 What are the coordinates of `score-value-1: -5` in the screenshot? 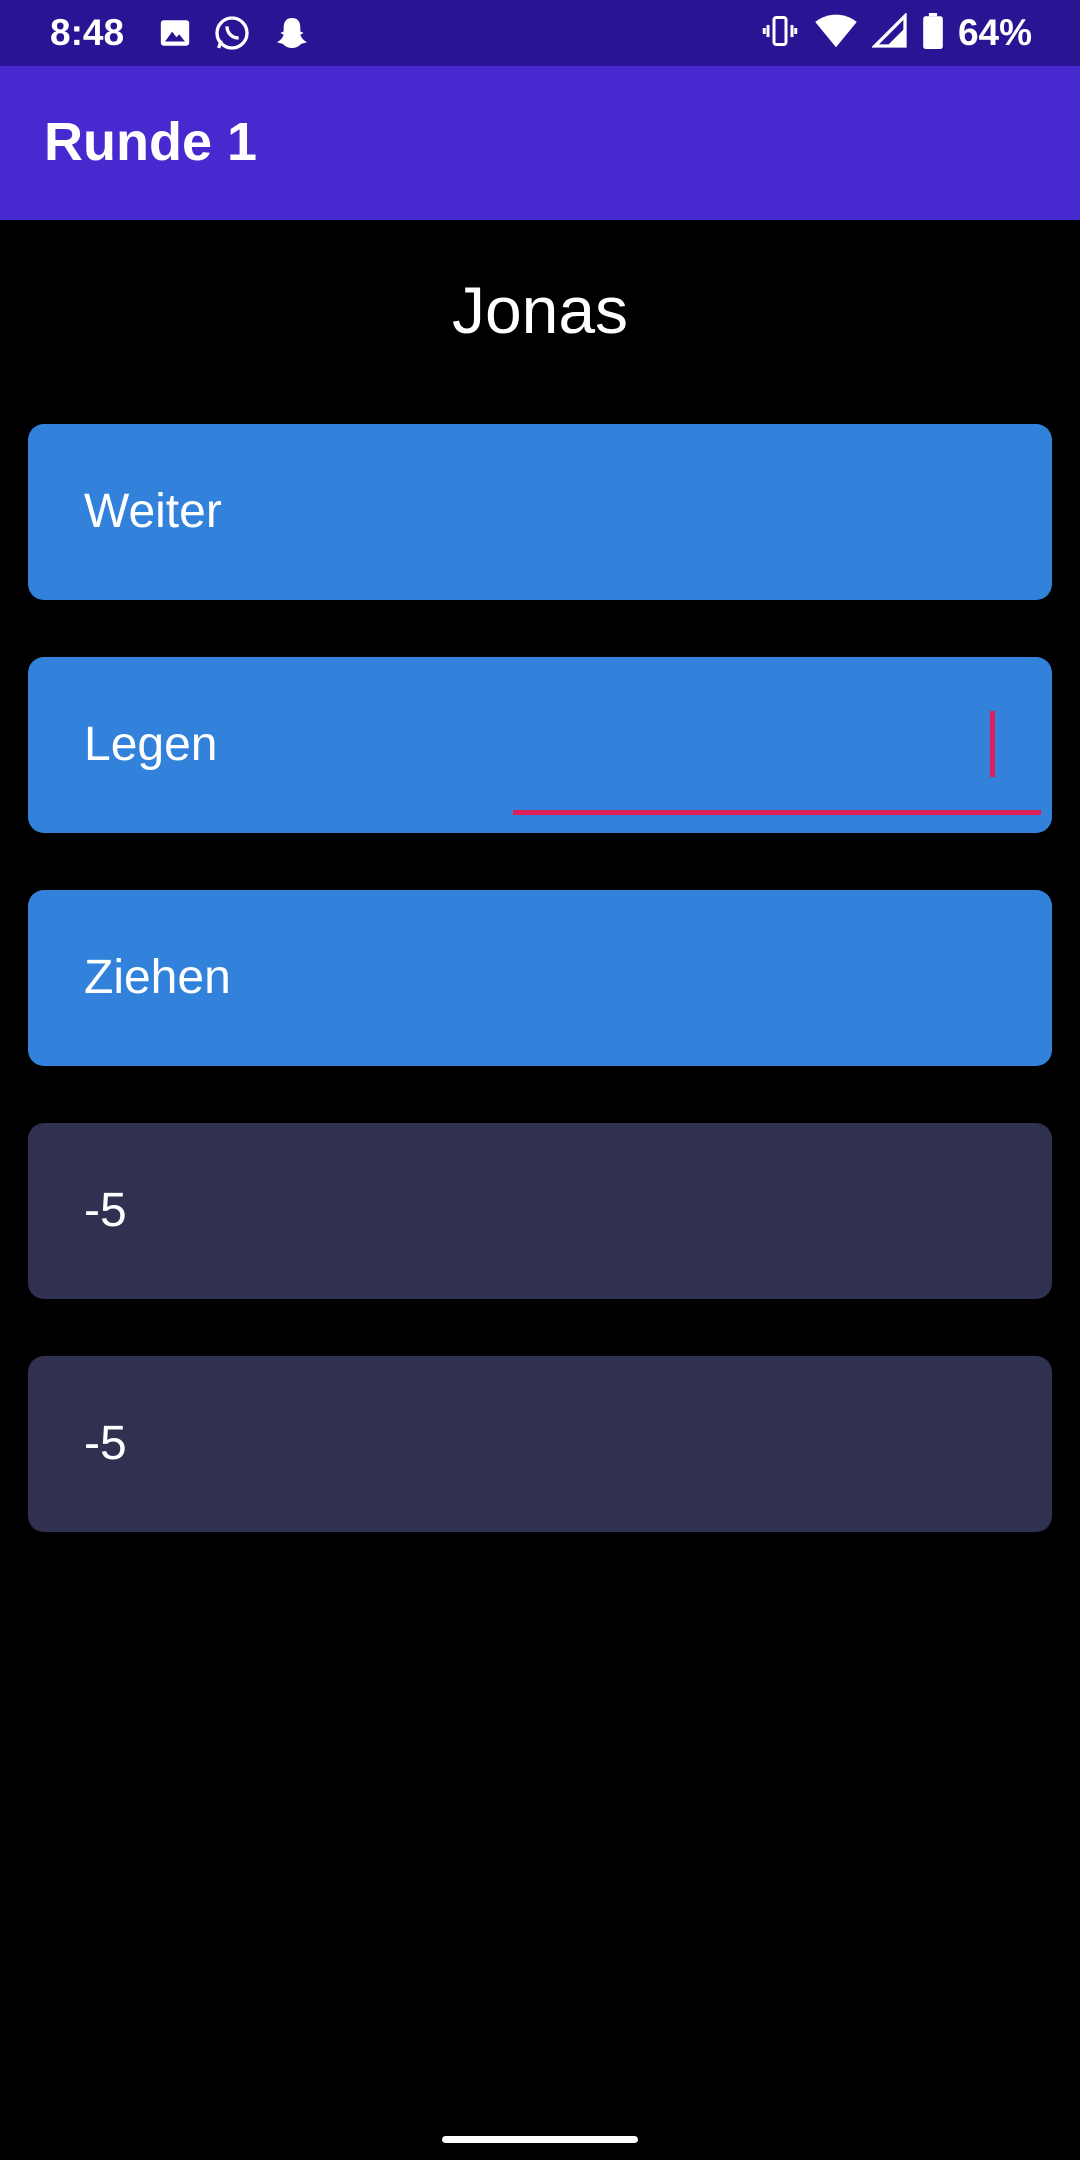 It's located at (105, 1210).